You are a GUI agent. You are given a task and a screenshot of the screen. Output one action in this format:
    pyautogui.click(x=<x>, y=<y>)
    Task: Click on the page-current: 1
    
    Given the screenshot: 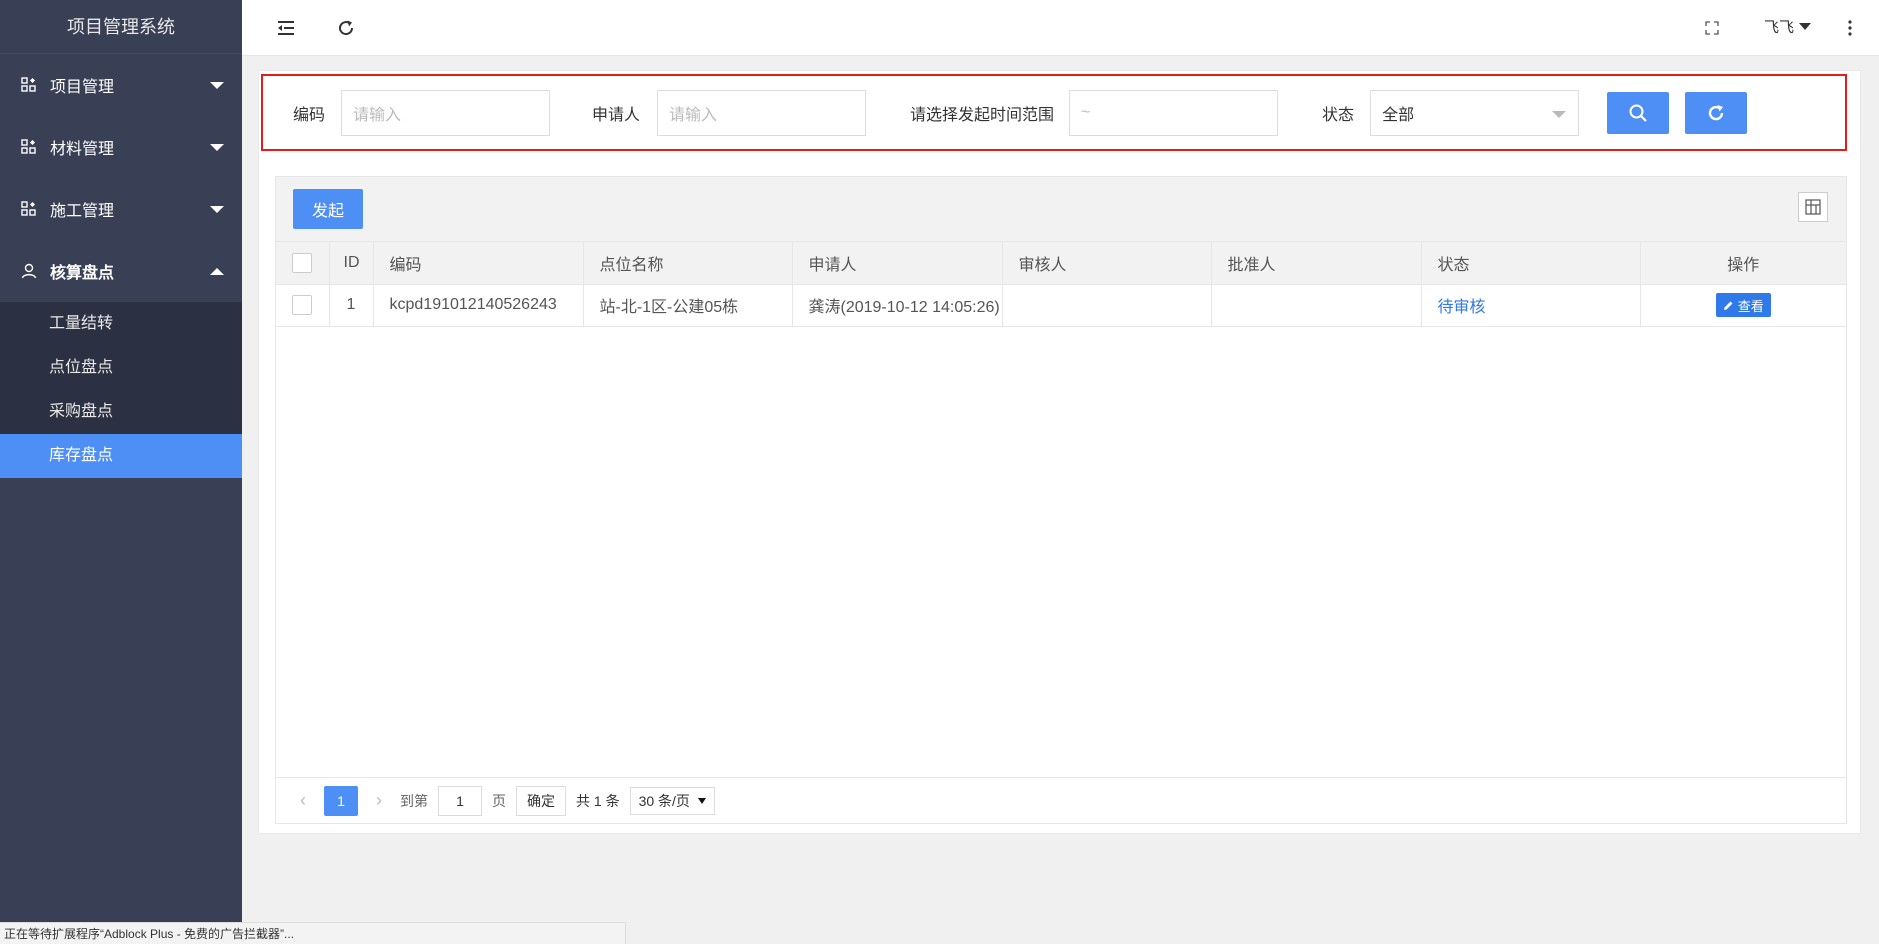 What is the action you would take?
    pyautogui.click(x=341, y=800)
    